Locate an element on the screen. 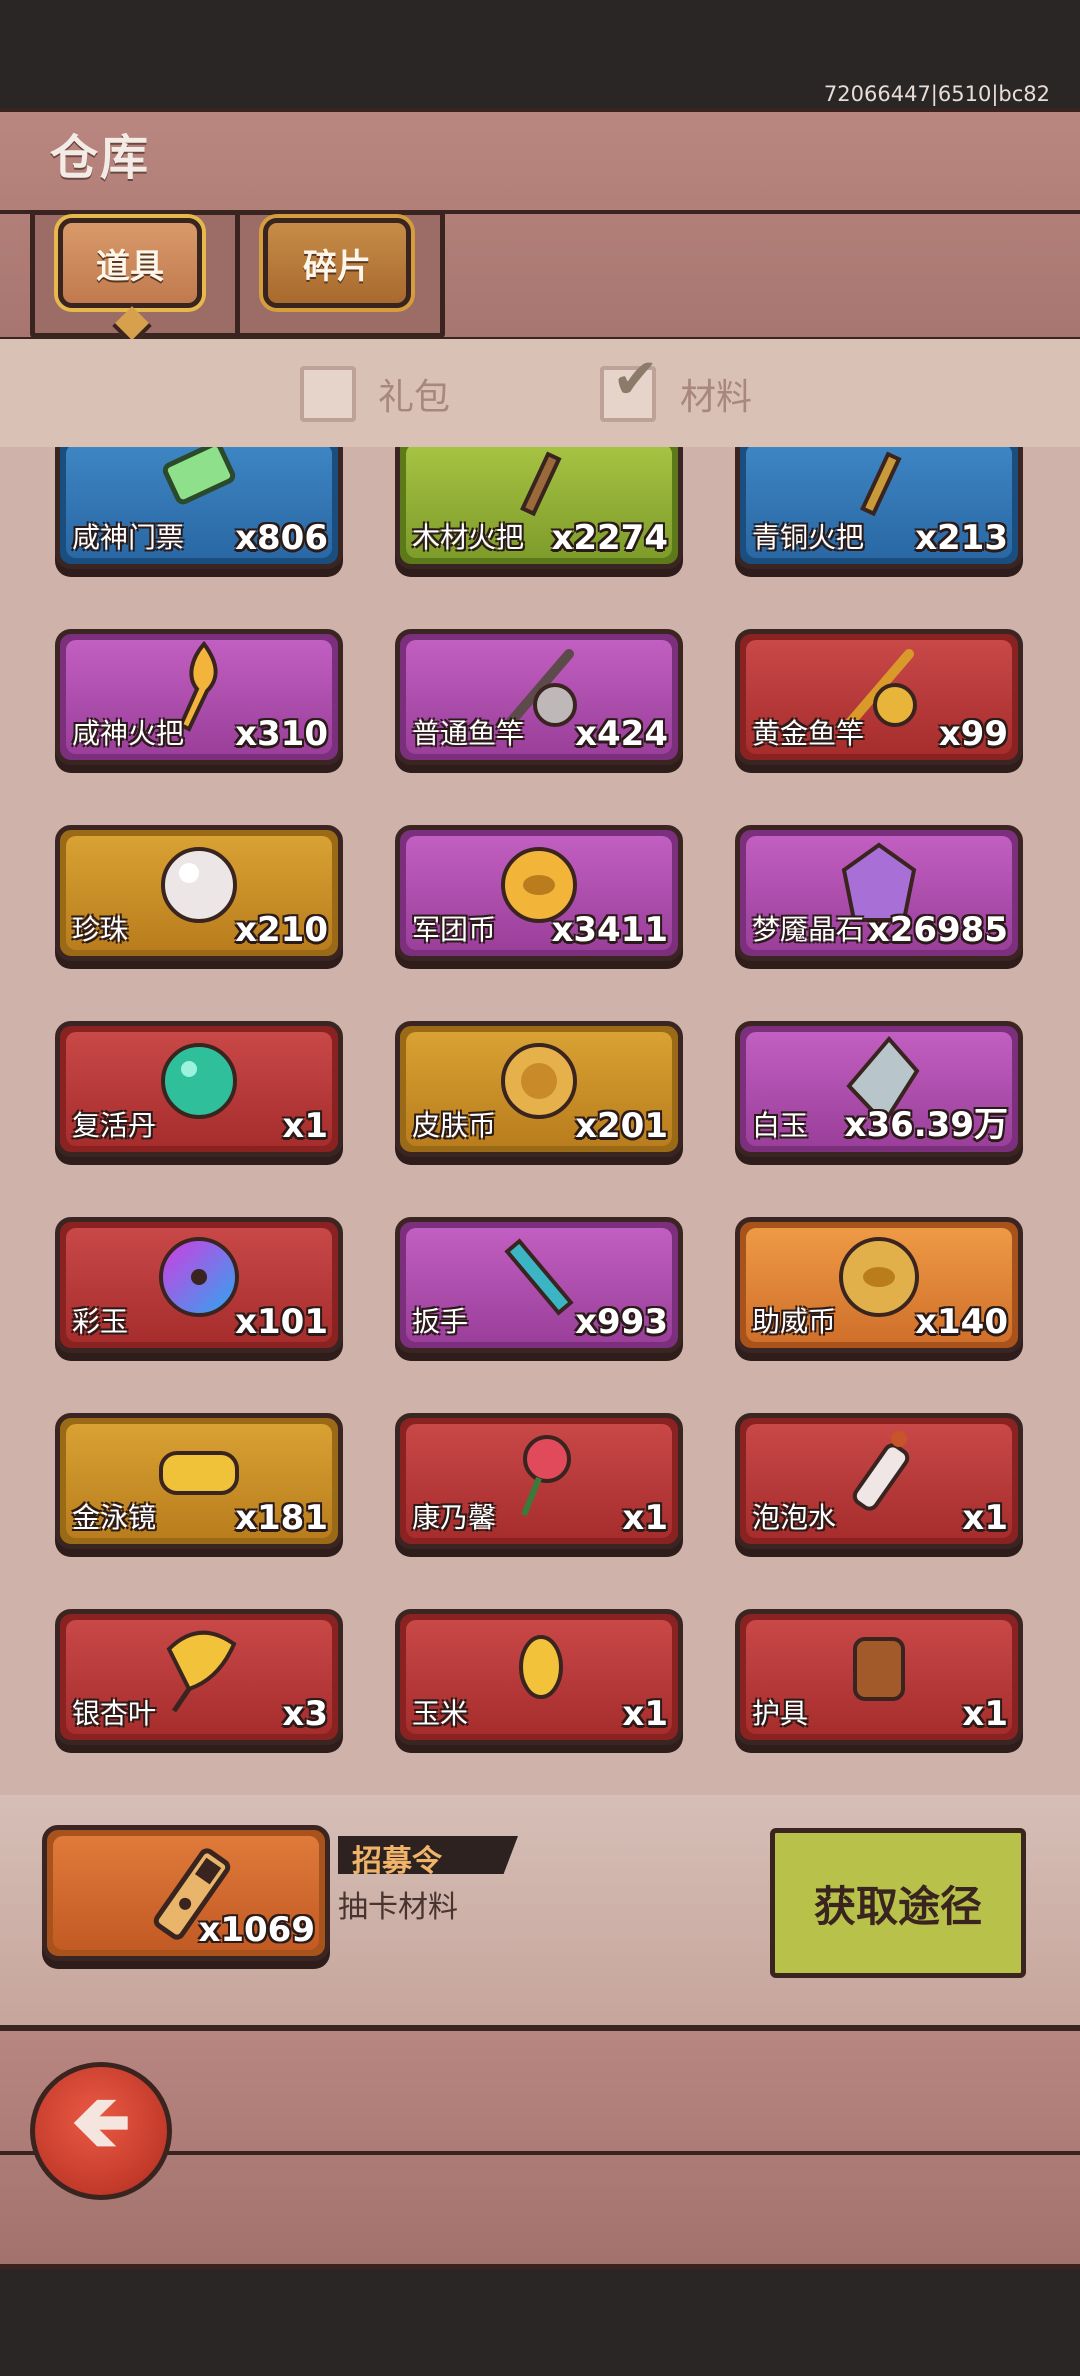  item-name: 复活丹 is located at coordinates (114, 1125).